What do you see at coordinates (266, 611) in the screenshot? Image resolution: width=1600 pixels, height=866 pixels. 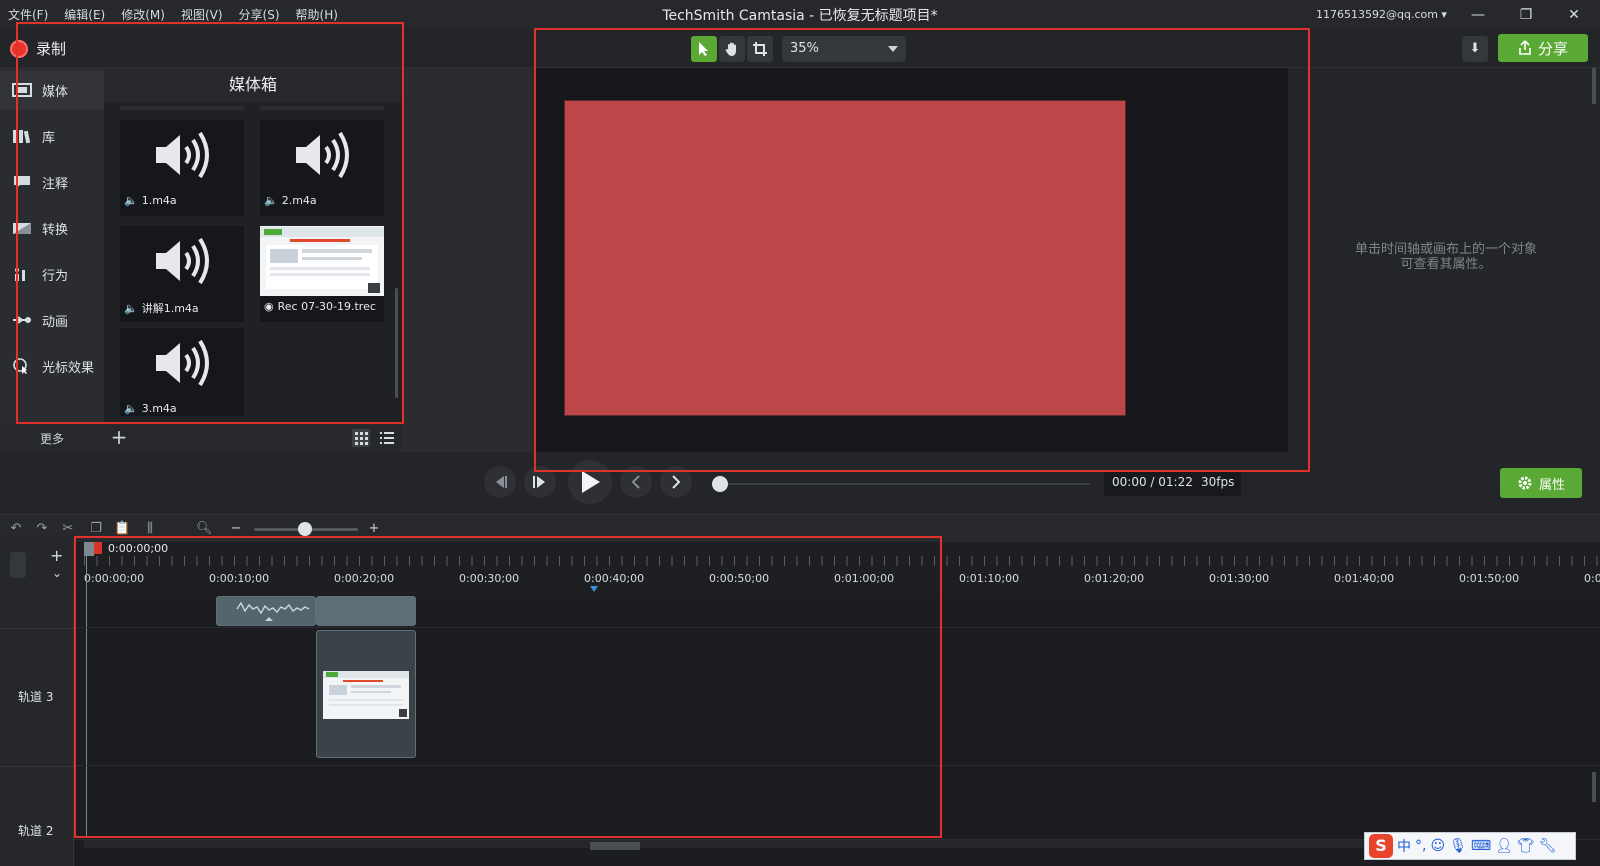 I see `audio-clip` at bounding box center [266, 611].